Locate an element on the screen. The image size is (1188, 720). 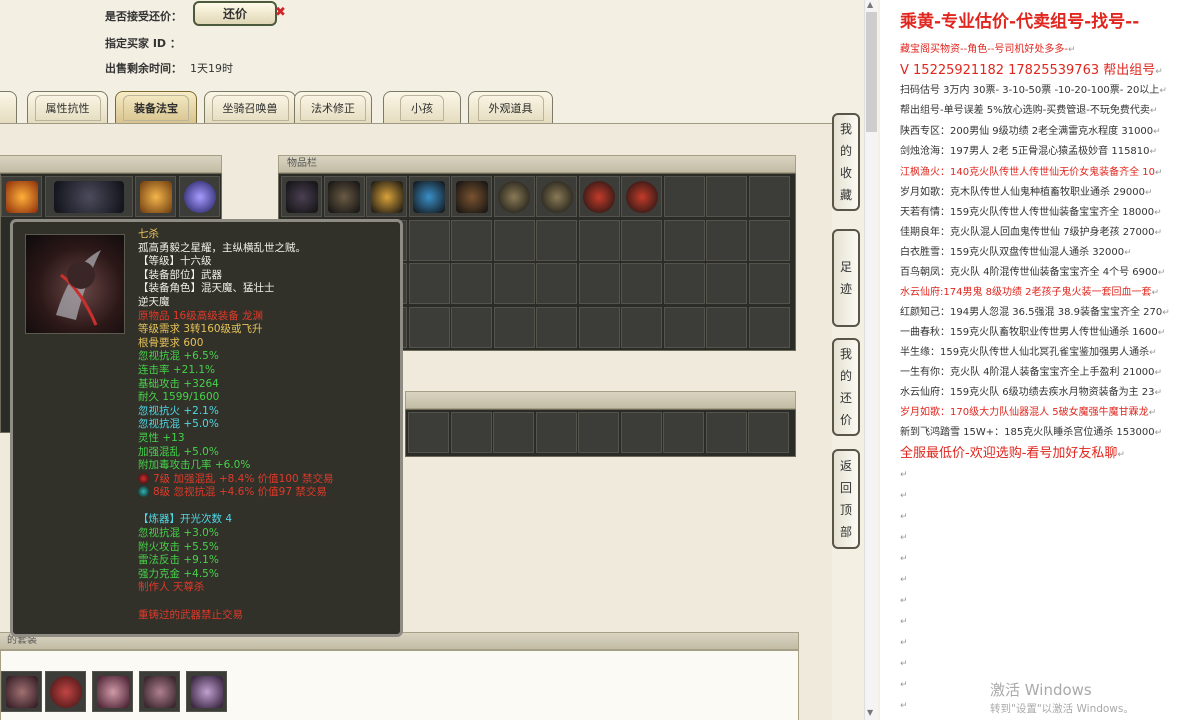
doc-line: 剑烛沧海：197男人 2老 5正骨混心猿孟极妙音 115810↵ is located at coordinates (1029, 151).